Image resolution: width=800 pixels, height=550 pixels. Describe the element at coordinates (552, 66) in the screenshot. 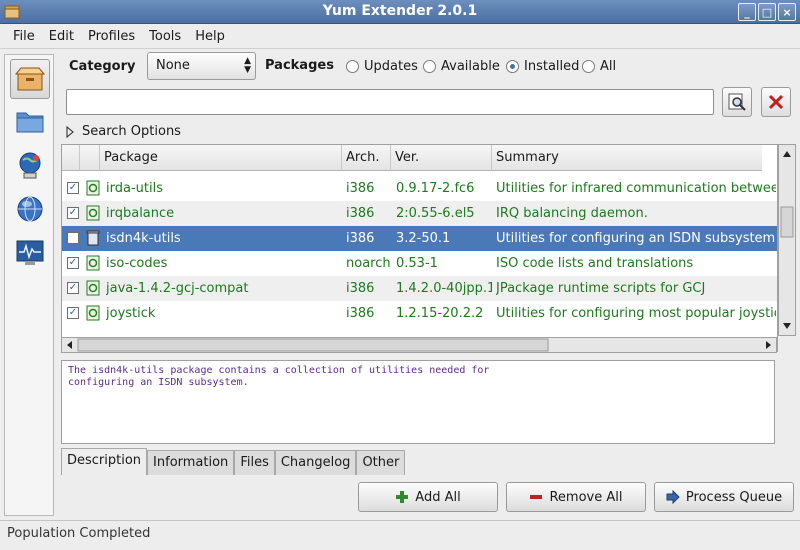

I see `radio-installed-label: Installed` at that location.